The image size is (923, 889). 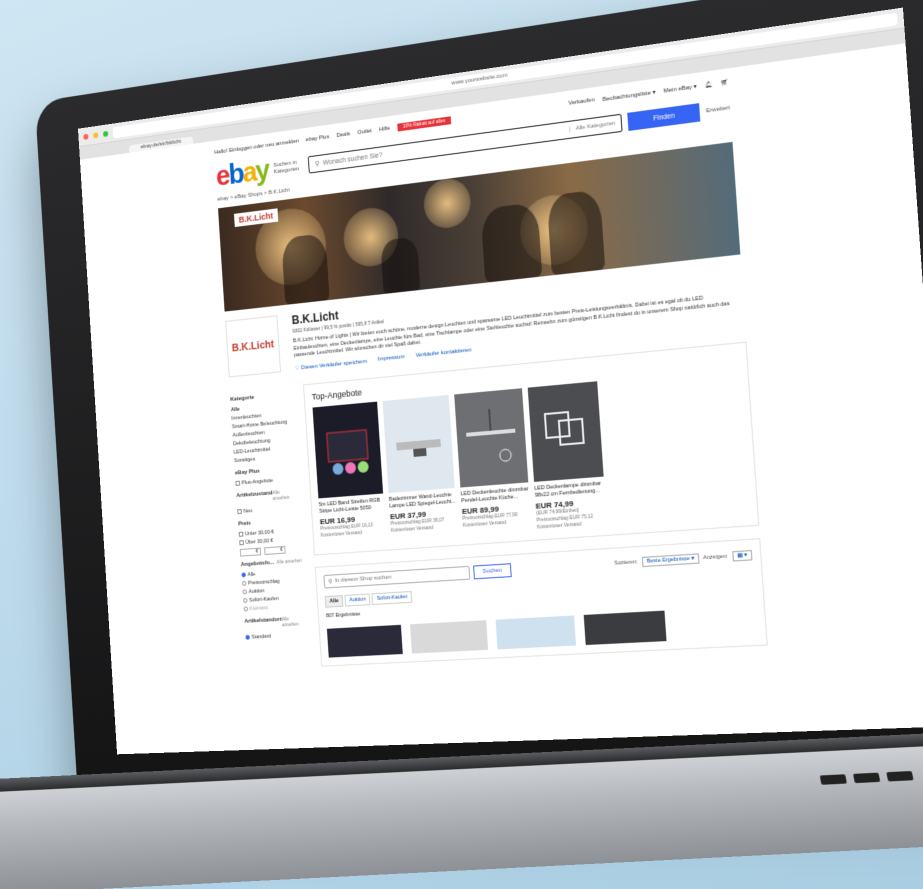 I want to click on nav-link-plus: ebay Plus, so click(x=318, y=138).